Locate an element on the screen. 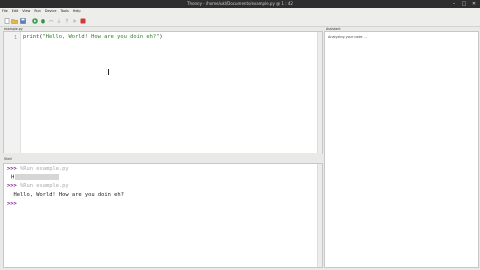 This screenshot has width=480, height=270. folder-icon is located at coordinates (14, 21).